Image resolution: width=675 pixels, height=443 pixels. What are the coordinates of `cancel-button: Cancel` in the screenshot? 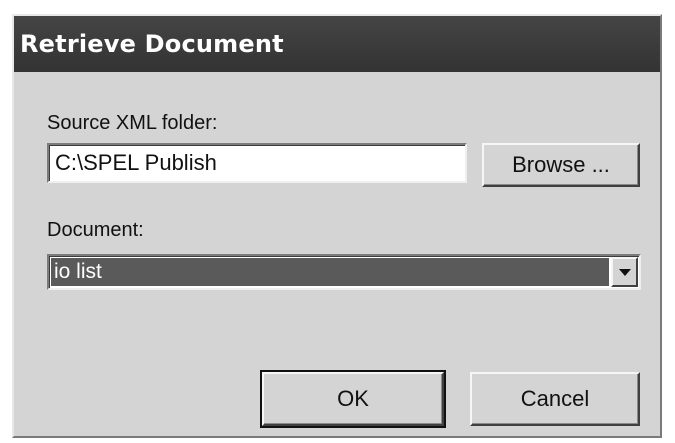 It's located at (555, 399).